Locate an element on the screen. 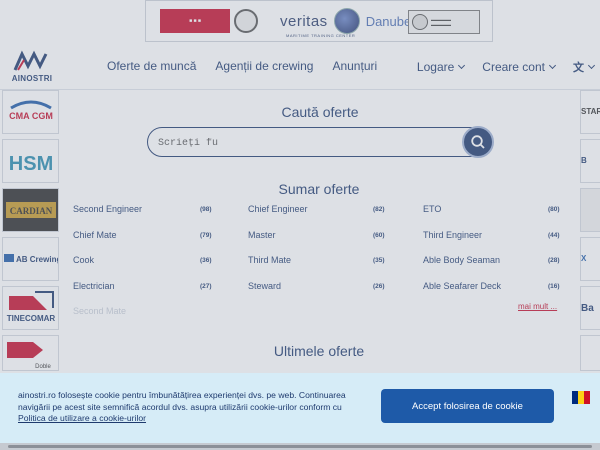  nav-job-offers: Oferte de muncă is located at coordinates (151, 66).